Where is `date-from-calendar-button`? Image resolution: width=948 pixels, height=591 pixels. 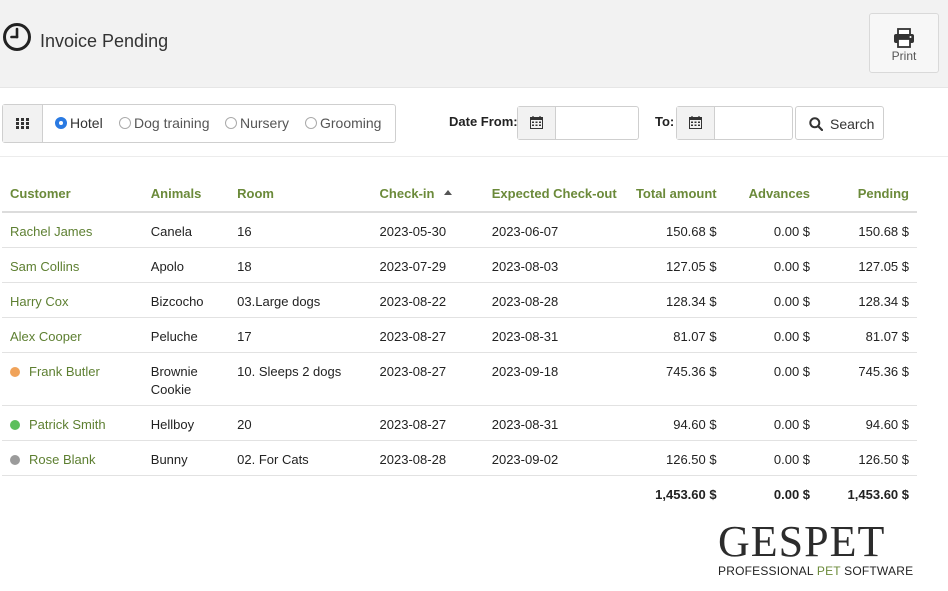 date-from-calendar-button is located at coordinates (537, 123).